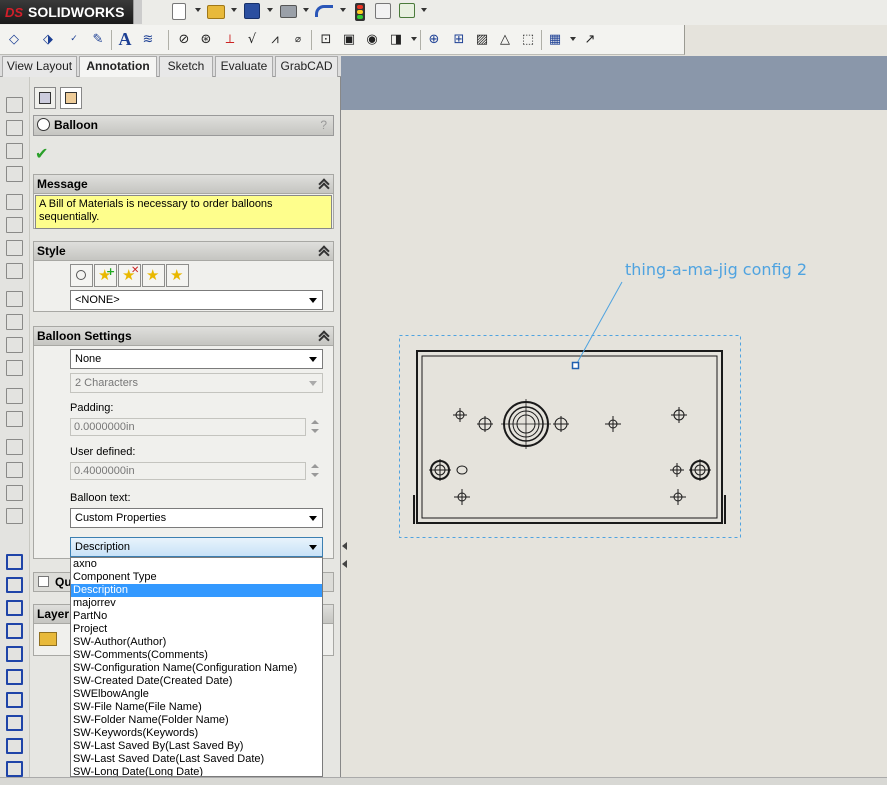 The image size is (887, 785). What do you see at coordinates (14, 105) in the screenshot?
I see `standard-3-view-icon` at bounding box center [14, 105].